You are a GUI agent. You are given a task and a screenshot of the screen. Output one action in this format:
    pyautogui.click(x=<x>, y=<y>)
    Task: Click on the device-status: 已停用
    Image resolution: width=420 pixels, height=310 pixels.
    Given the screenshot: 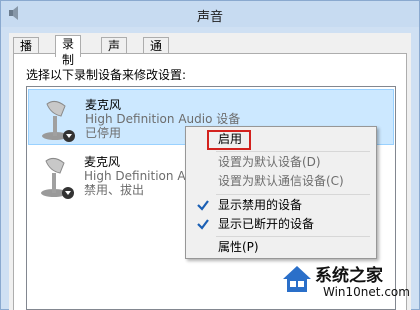 What is the action you would take?
    pyautogui.click(x=103, y=133)
    